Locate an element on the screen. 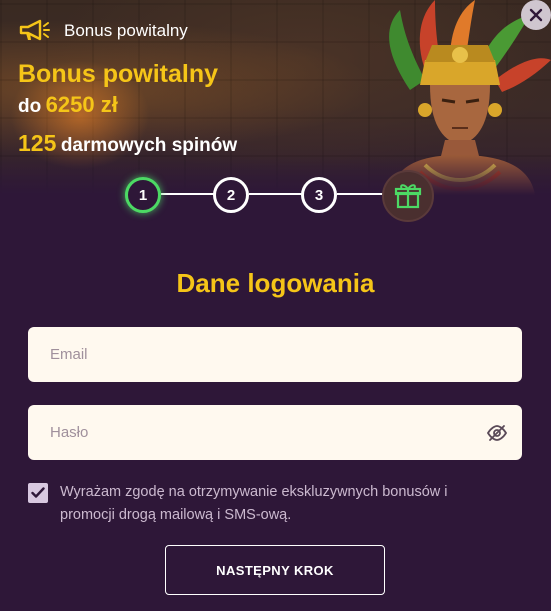 The width and height of the screenshot is (551, 611). email-field is located at coordinates (275, 354).